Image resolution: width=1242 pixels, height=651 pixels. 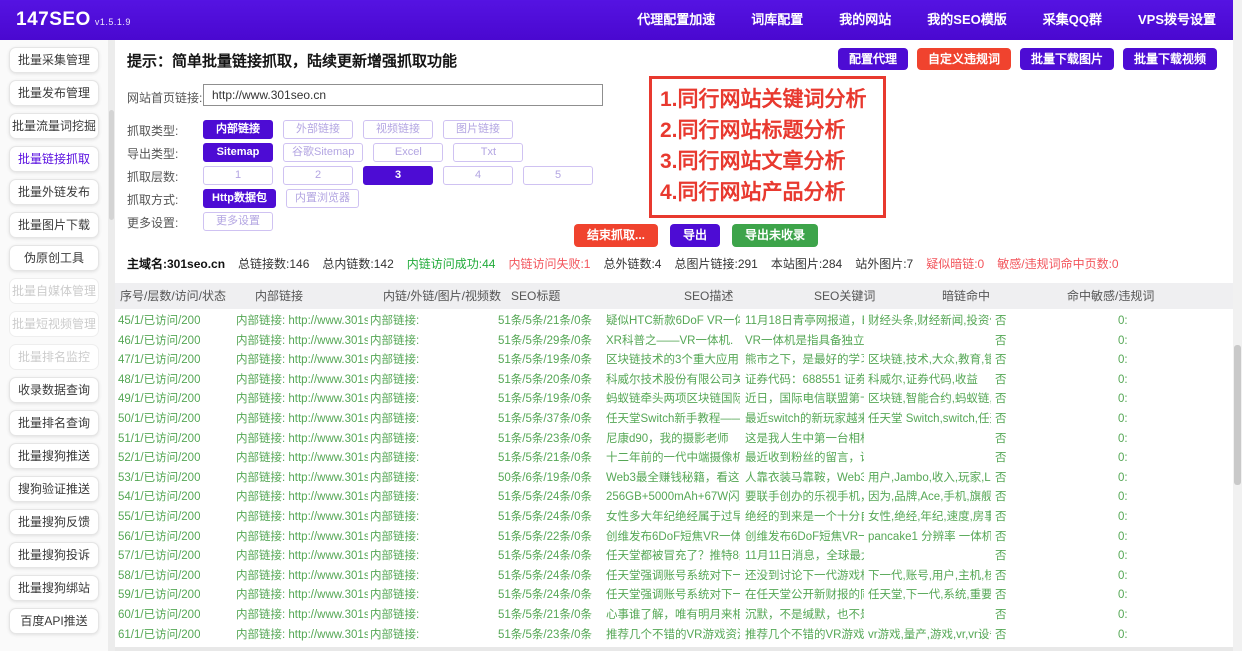 I want to click on option-button: 谷歌Sitemap, so click(x=323, y=152).